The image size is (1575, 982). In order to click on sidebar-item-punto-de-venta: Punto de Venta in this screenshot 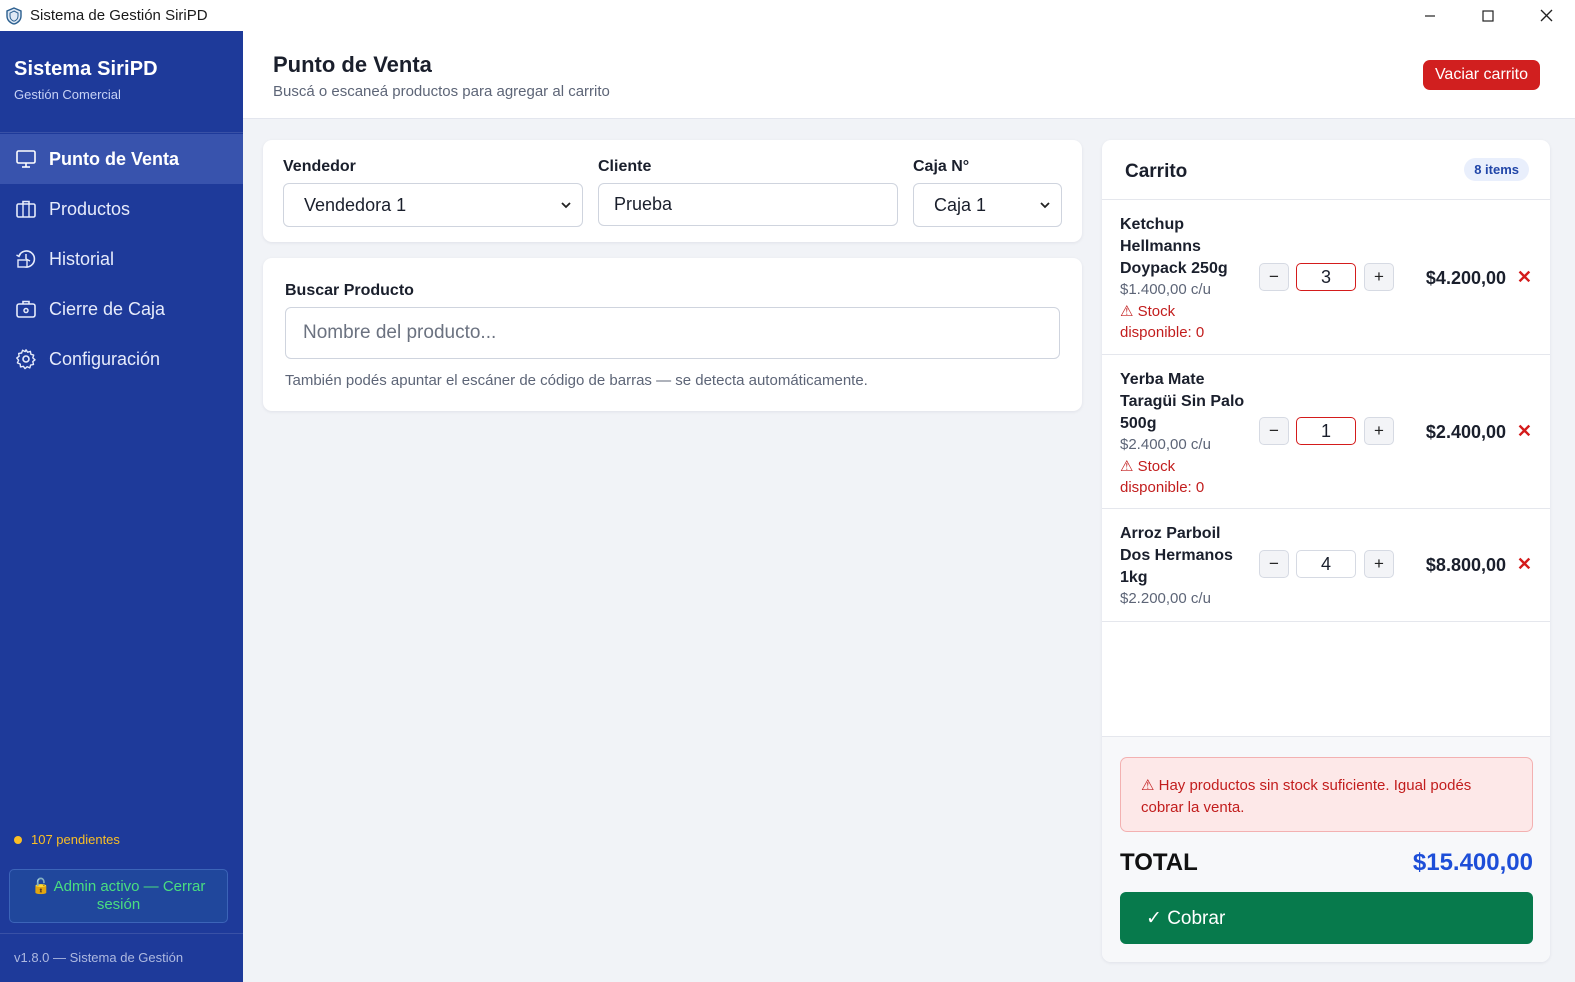, I will do `click(121, 159)`.